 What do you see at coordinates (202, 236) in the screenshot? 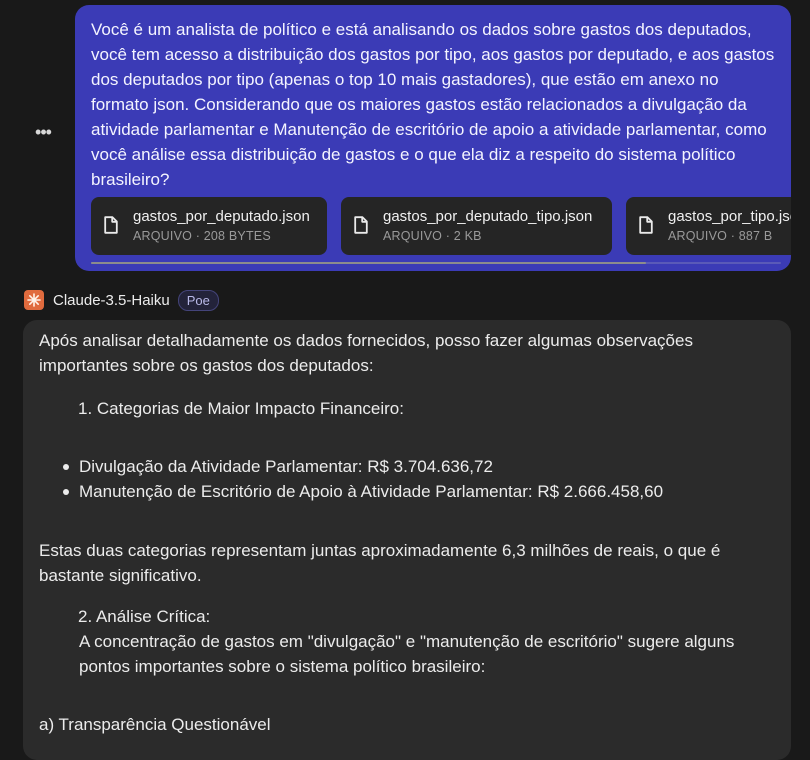
I see `attachment-meta: ARQUIVO · 208 BYTES` at bounding box center [202, 236].